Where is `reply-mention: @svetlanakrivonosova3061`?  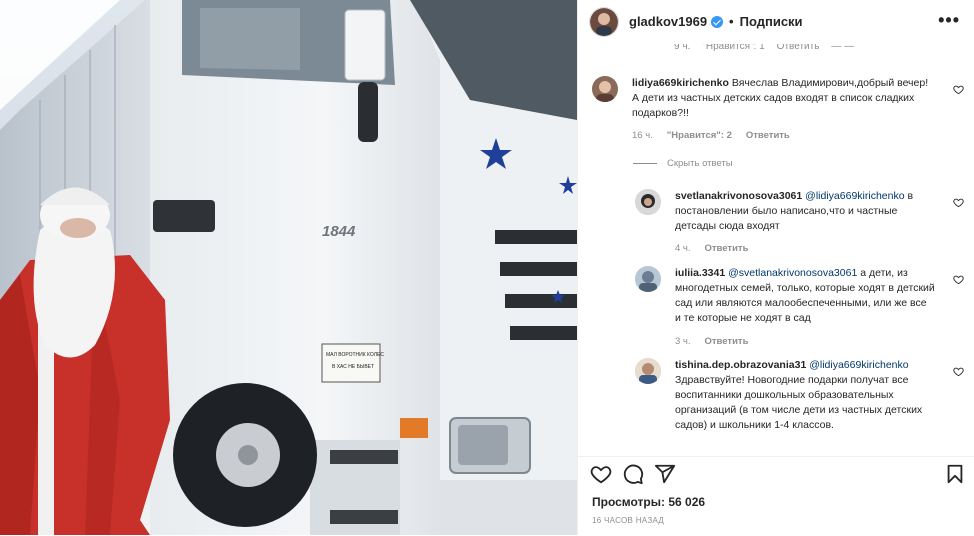
reply-mention: @svetlanakrivonosova3061 is located at coordinates (792, 273).